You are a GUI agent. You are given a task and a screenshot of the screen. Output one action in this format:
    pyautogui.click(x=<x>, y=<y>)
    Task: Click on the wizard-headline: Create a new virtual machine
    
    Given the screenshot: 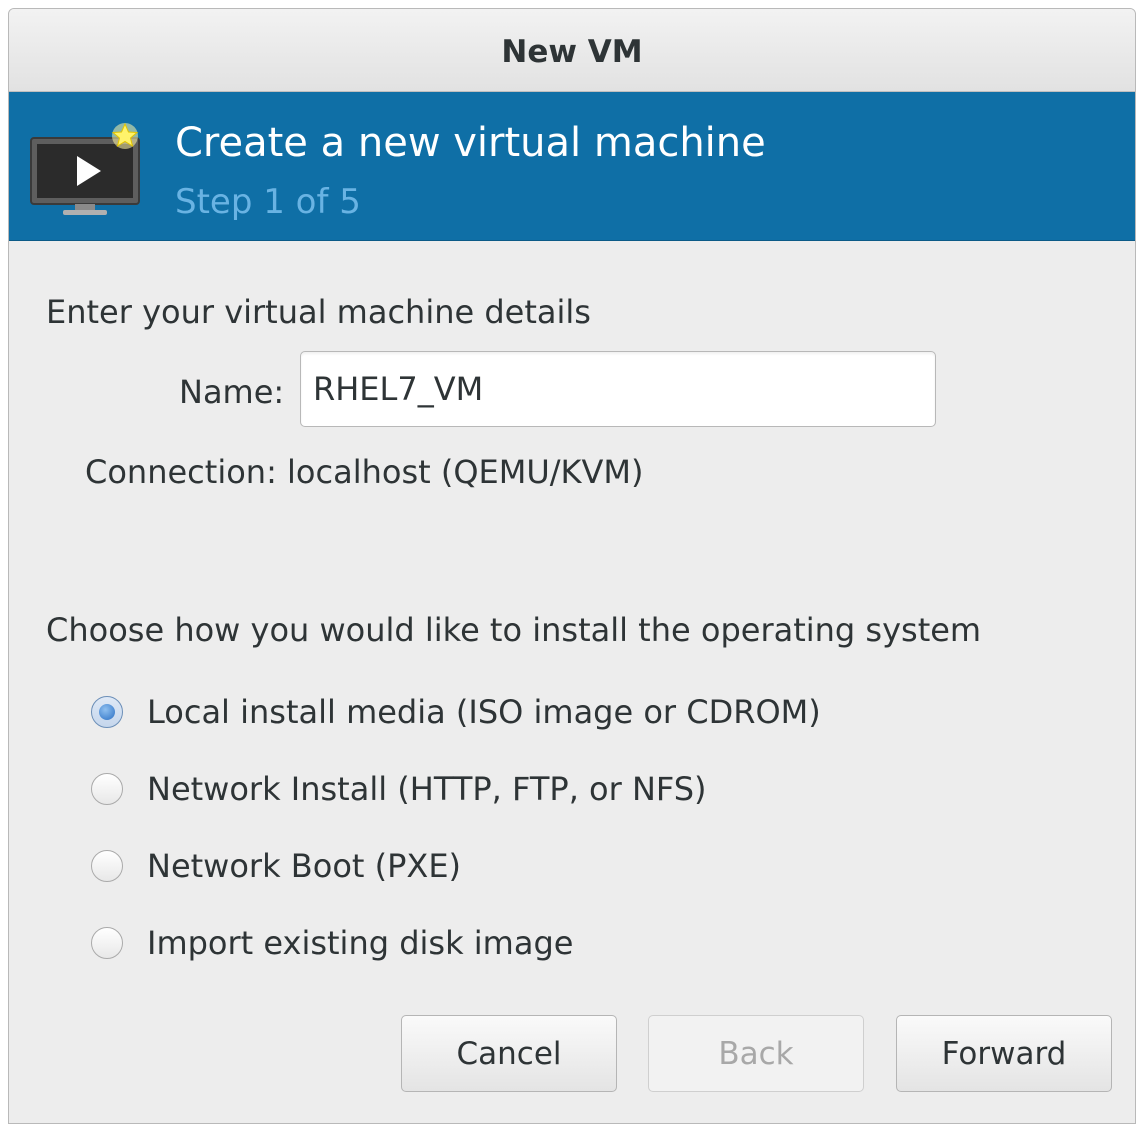 What is the action you would take?
    pyautogui.click(x=470, y=143)
    